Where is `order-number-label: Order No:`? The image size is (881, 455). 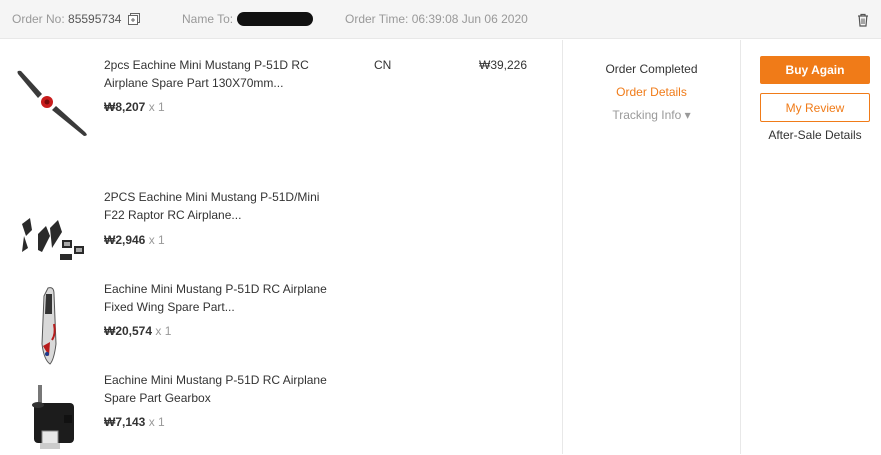 order-number-label: Order No: is located at coordinates (38, 19).